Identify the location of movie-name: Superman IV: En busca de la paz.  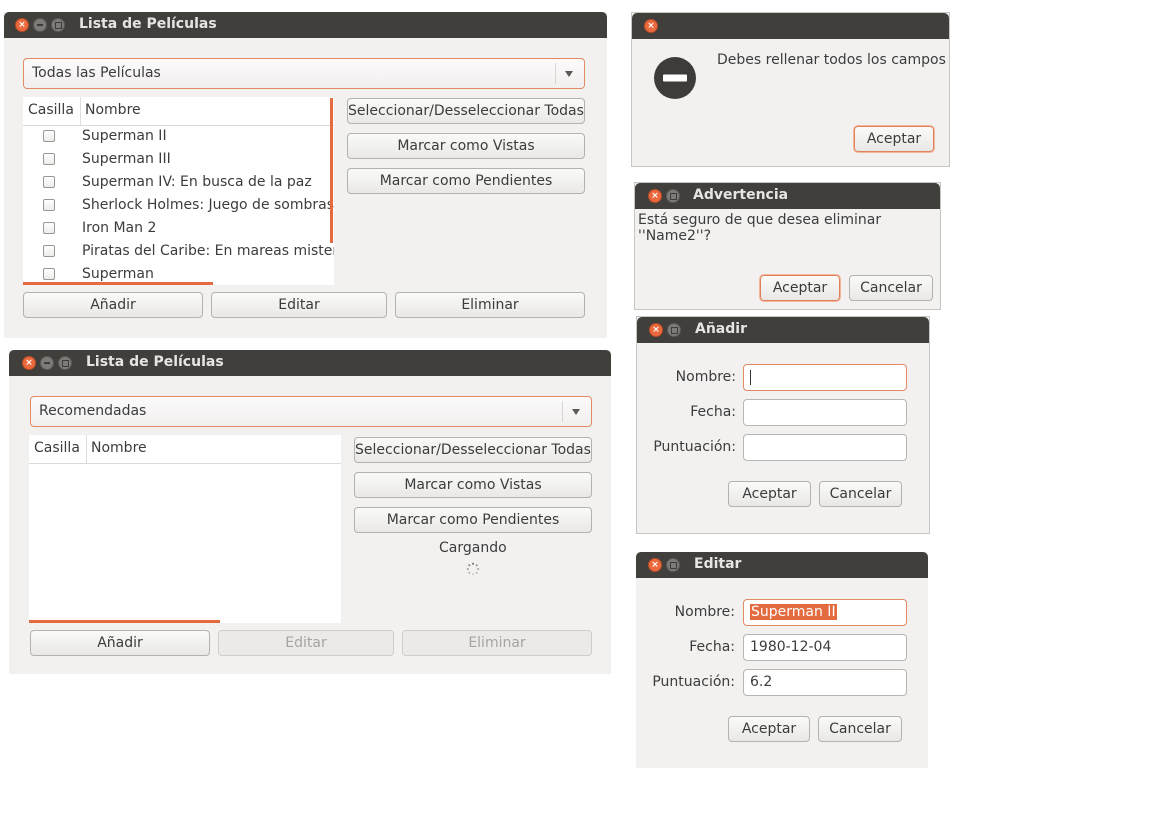
(197, 182).